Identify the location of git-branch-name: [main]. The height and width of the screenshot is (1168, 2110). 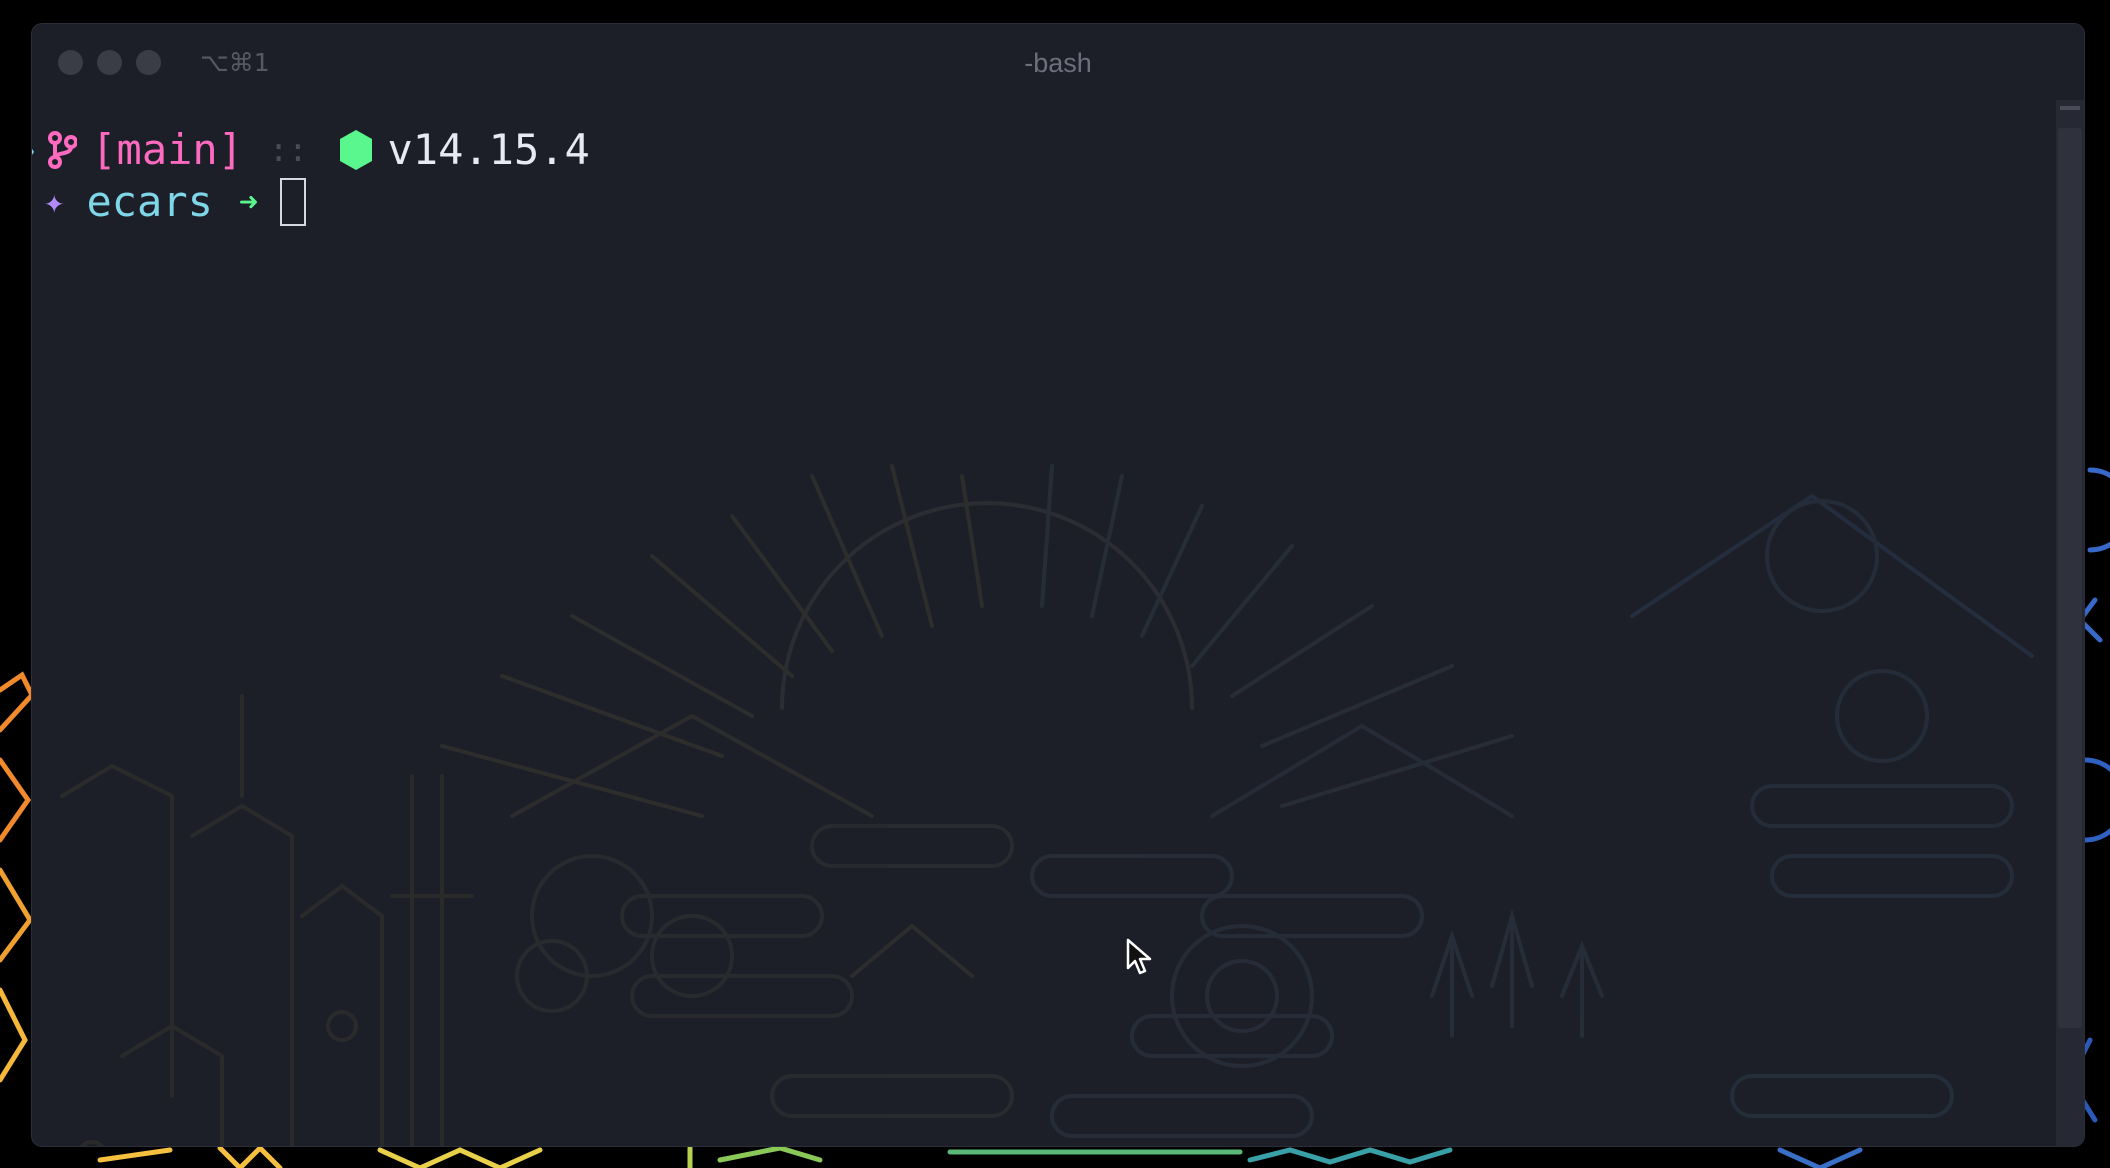
(167, 149).